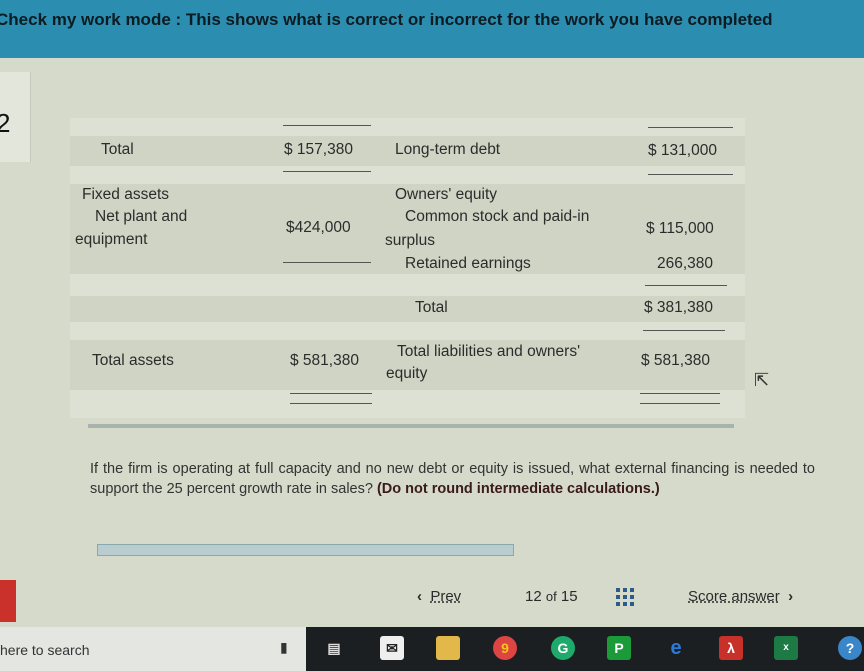 The width and height of the screenshot is (864, 671). What do you see at coordinates (15, 117) in the screenshot?
I see `question-number-tab: 2` at bounding box center [15, 117].